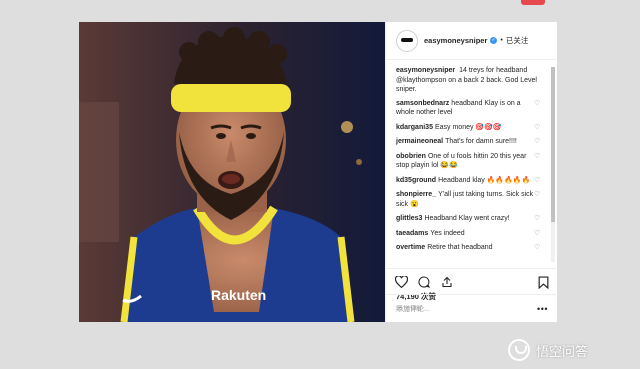 This screenshot has width=640, height=369. Describe the element at coordinates (416, 180) in the screenshot. I see `comment-username: kd35ground` at that location.